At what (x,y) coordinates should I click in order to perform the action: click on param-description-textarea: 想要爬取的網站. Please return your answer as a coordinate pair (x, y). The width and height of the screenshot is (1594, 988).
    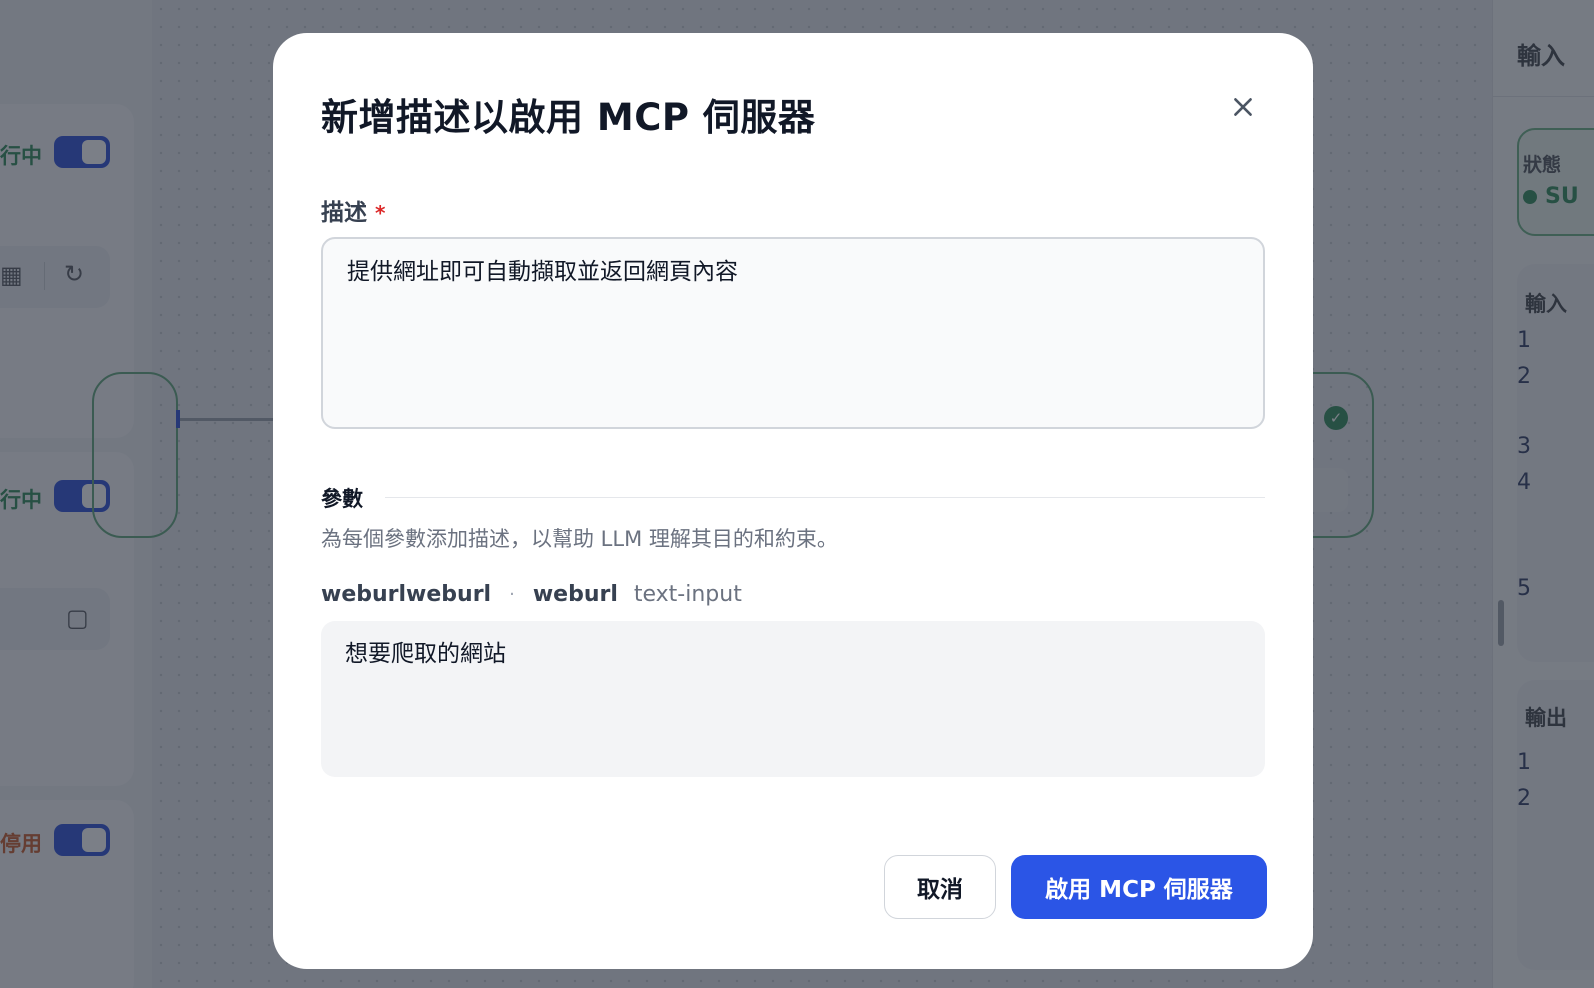
    Looking at the image, I should click on (793, 699).